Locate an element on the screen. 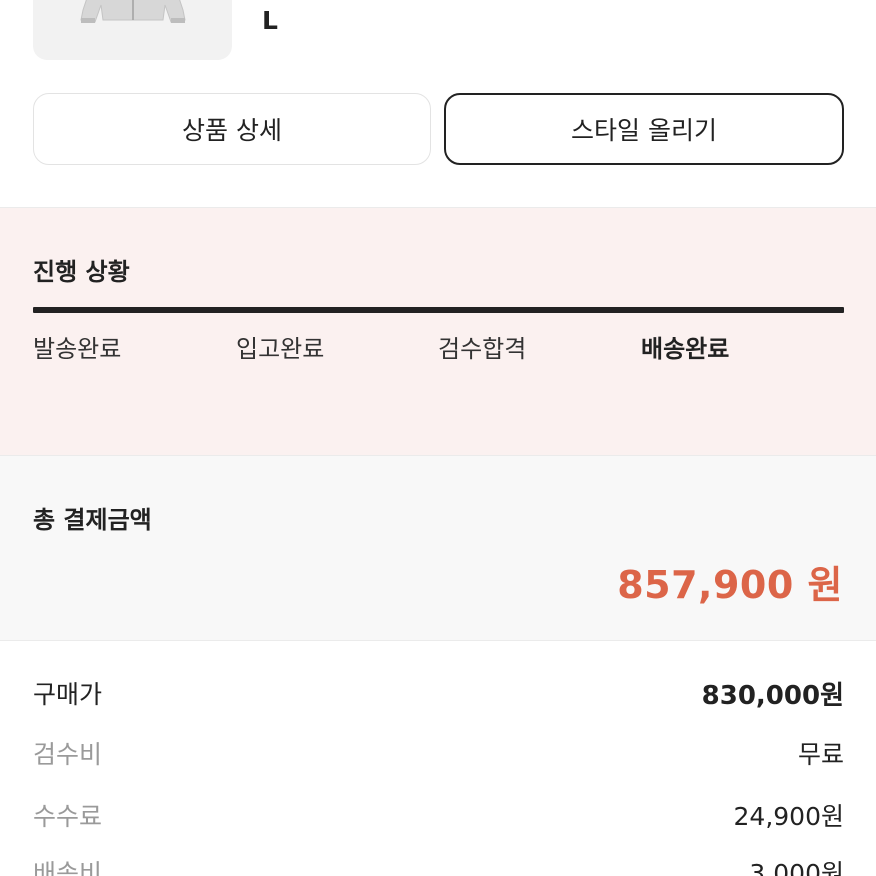 The width and height of the screenshot is (876, 876). jacket-image-icon is located at coordinates (133, 11).